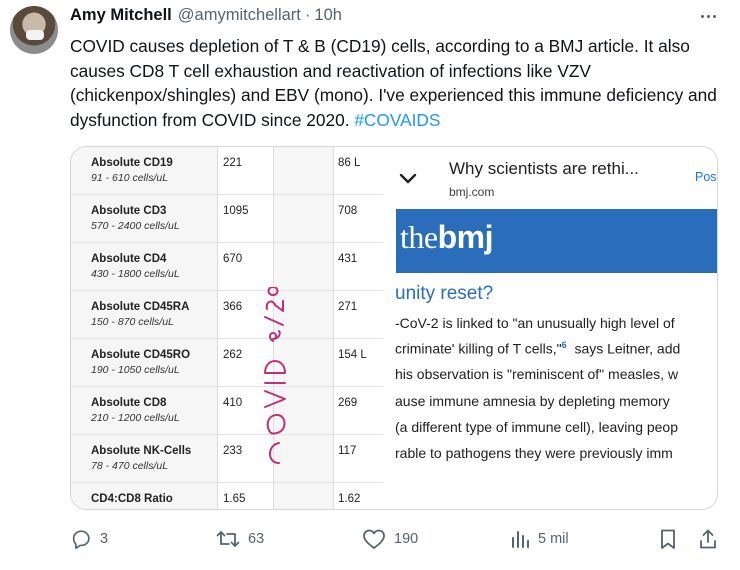  What do you see at coordinates (234, 499) in the screenshot?
I see `lab-value-before: 1.65` at bounding box center [234, 499].